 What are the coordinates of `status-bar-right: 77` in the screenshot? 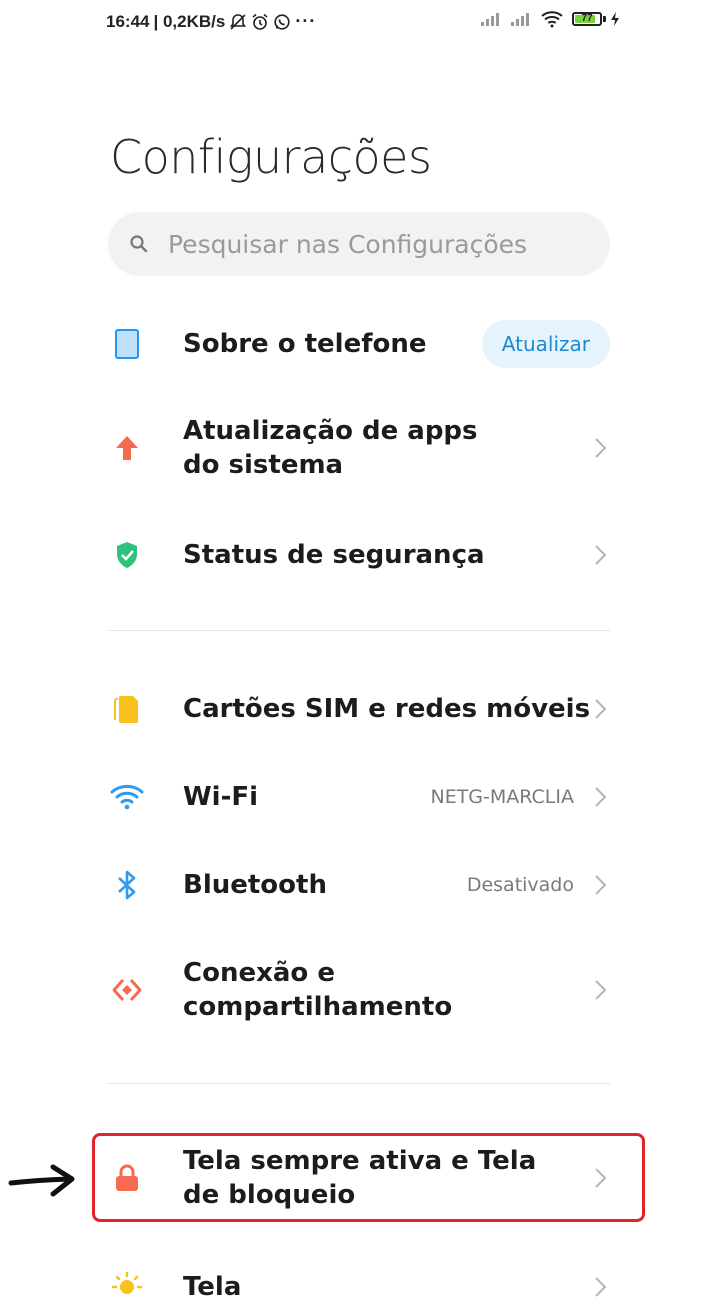 It's located at (550, 19).